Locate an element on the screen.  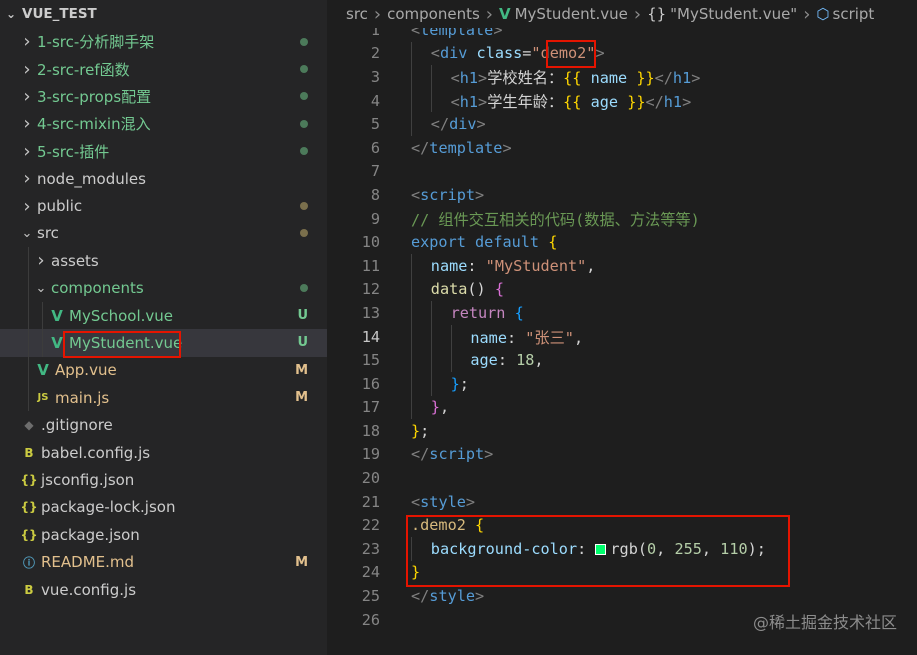
code-line: 12 data() { is located at coordinates (622, 289).